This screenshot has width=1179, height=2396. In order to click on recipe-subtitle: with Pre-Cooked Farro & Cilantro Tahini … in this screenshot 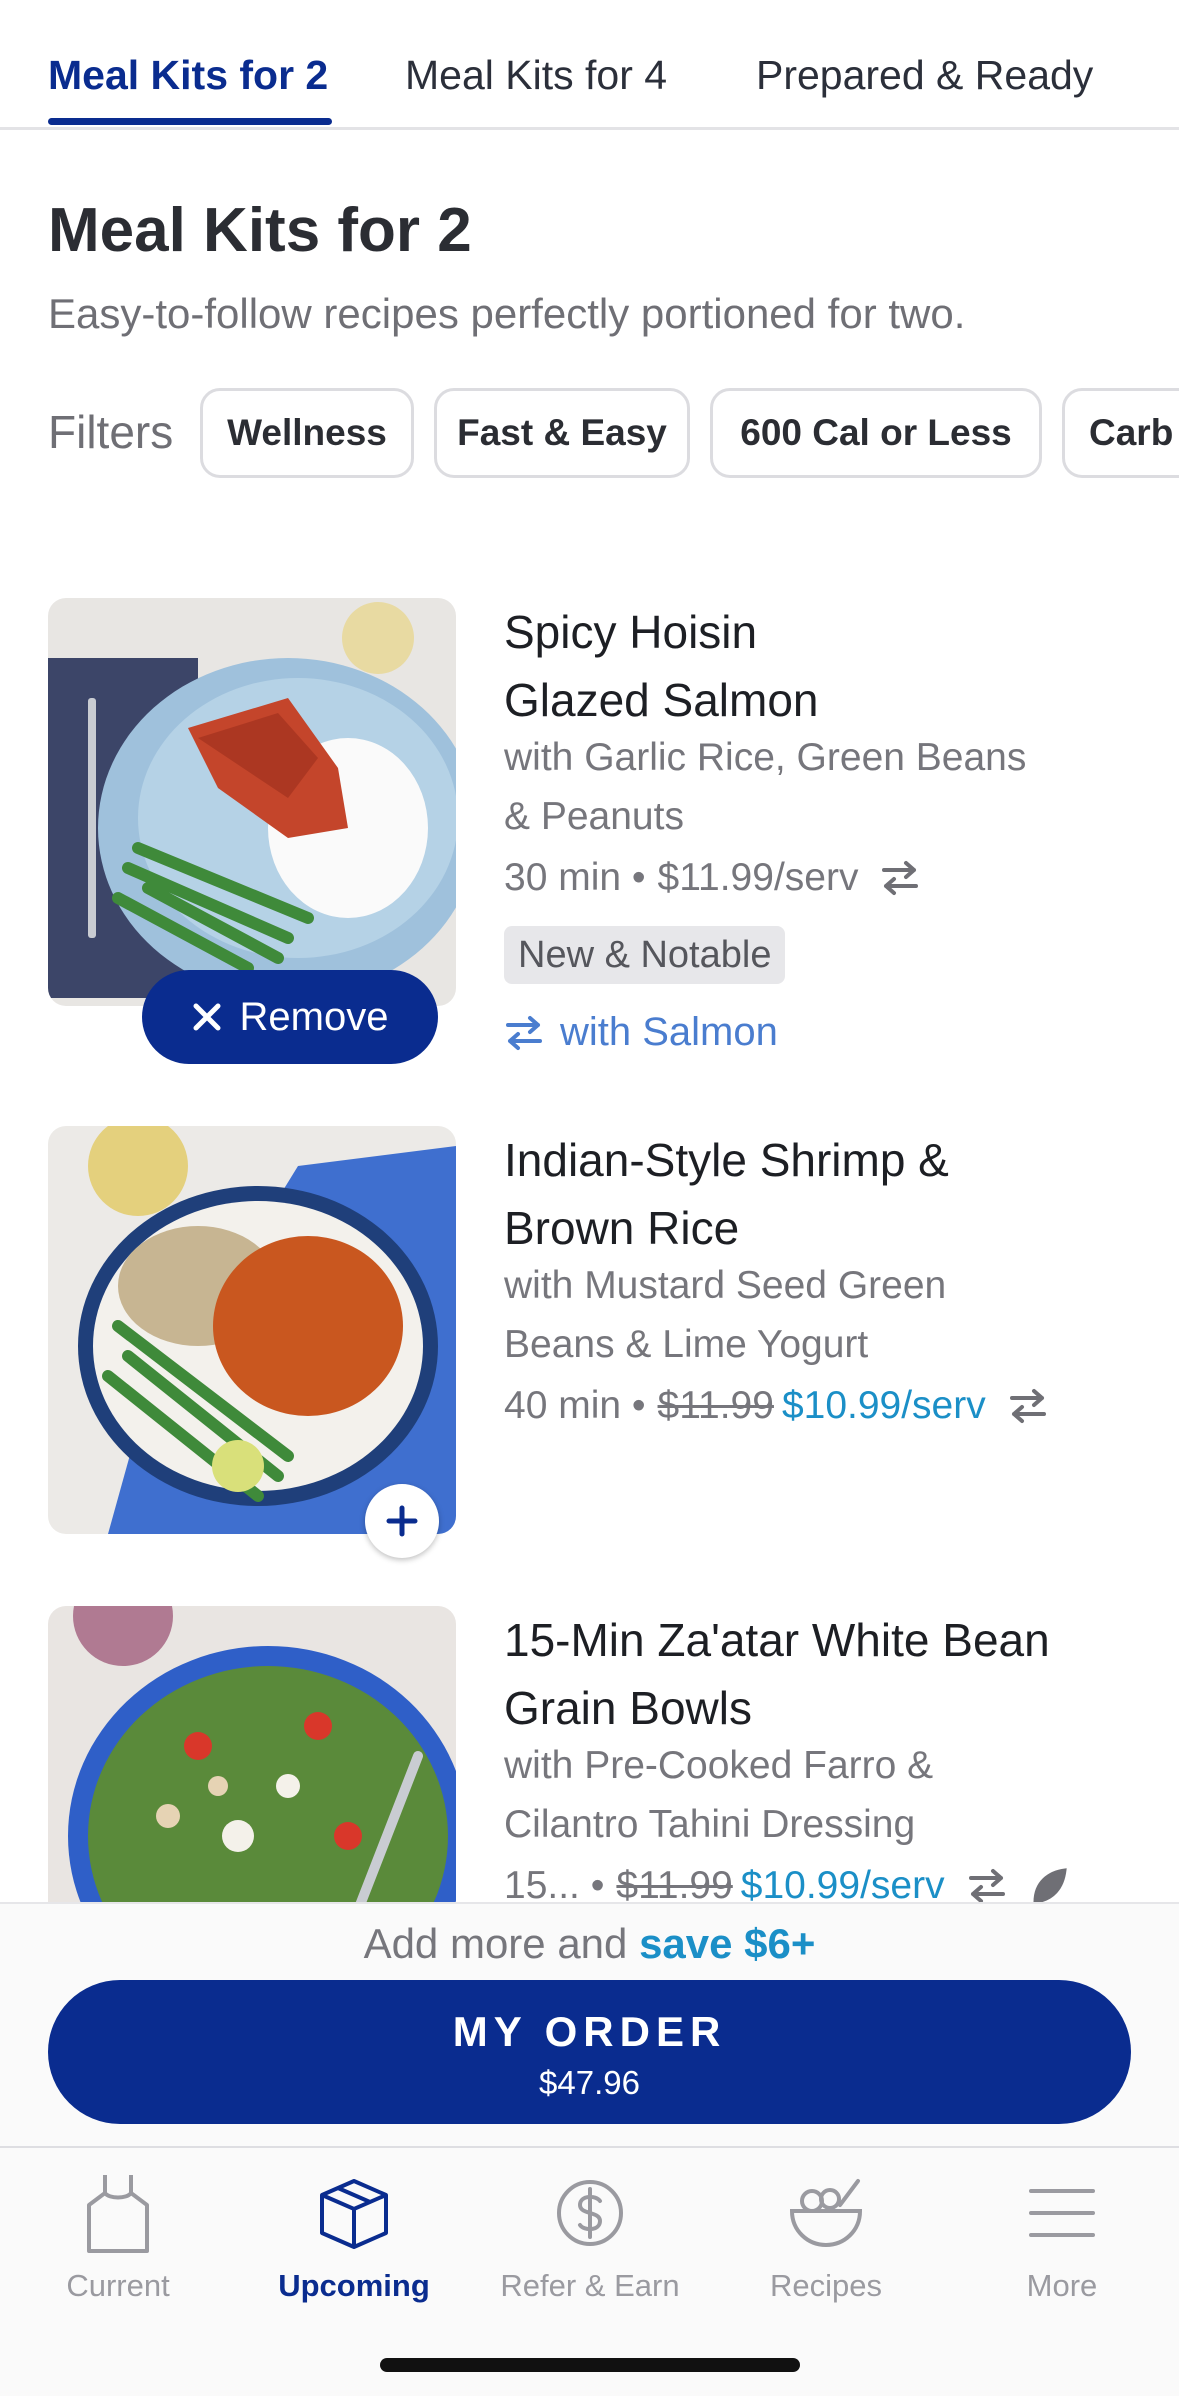, I will do `click(814, 1795)`.